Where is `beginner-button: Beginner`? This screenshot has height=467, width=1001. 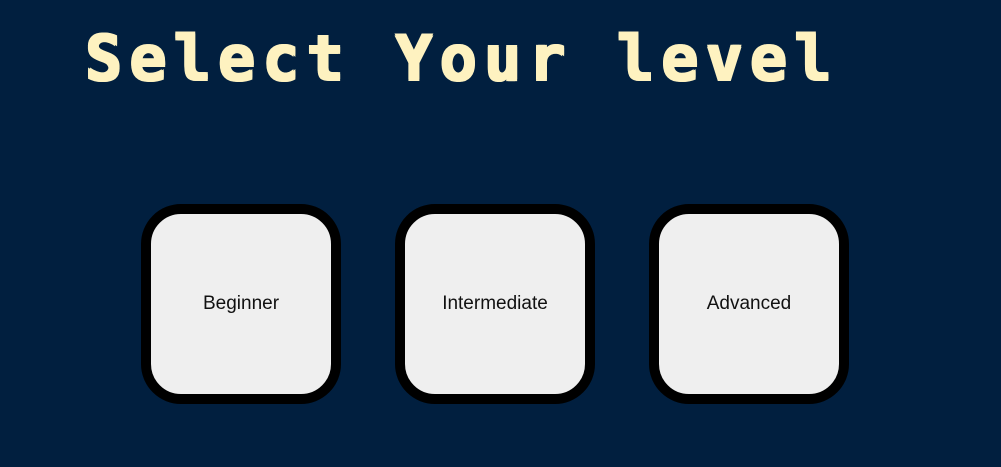 beginner-button: Beginner is located at coordinates (241, 304).